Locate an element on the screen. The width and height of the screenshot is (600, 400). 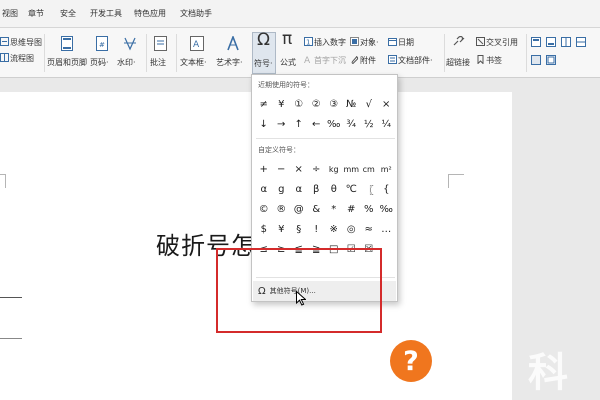
number-icon: 1 is located at coordinates (308, 41).